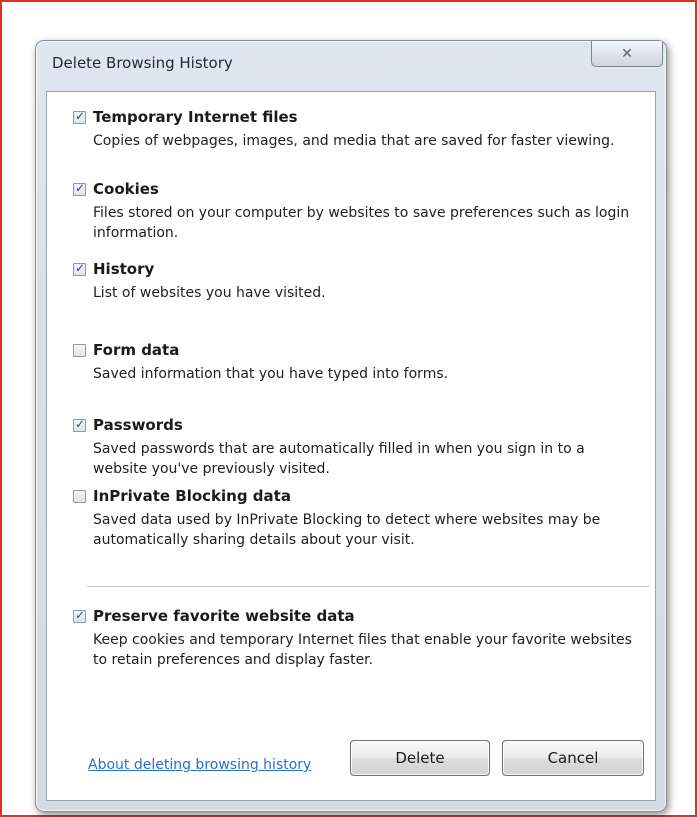  What do you see at coordinates (136, 350) in the screenshot?
I see `option-label: Form data` at bounding box center [136, 350].